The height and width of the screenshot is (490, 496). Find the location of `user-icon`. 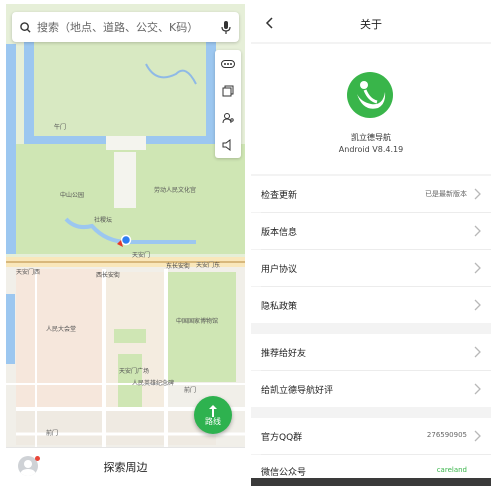

user-icon is located at coordinates (228, 117).